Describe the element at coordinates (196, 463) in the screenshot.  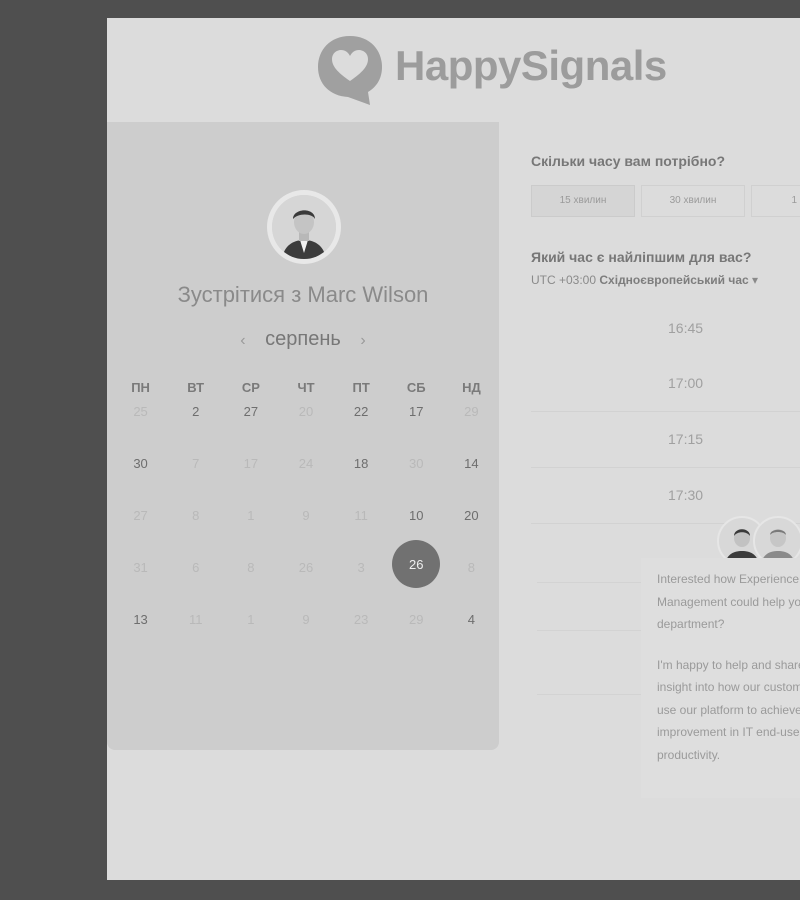
I see `day-number: 7` at that location.